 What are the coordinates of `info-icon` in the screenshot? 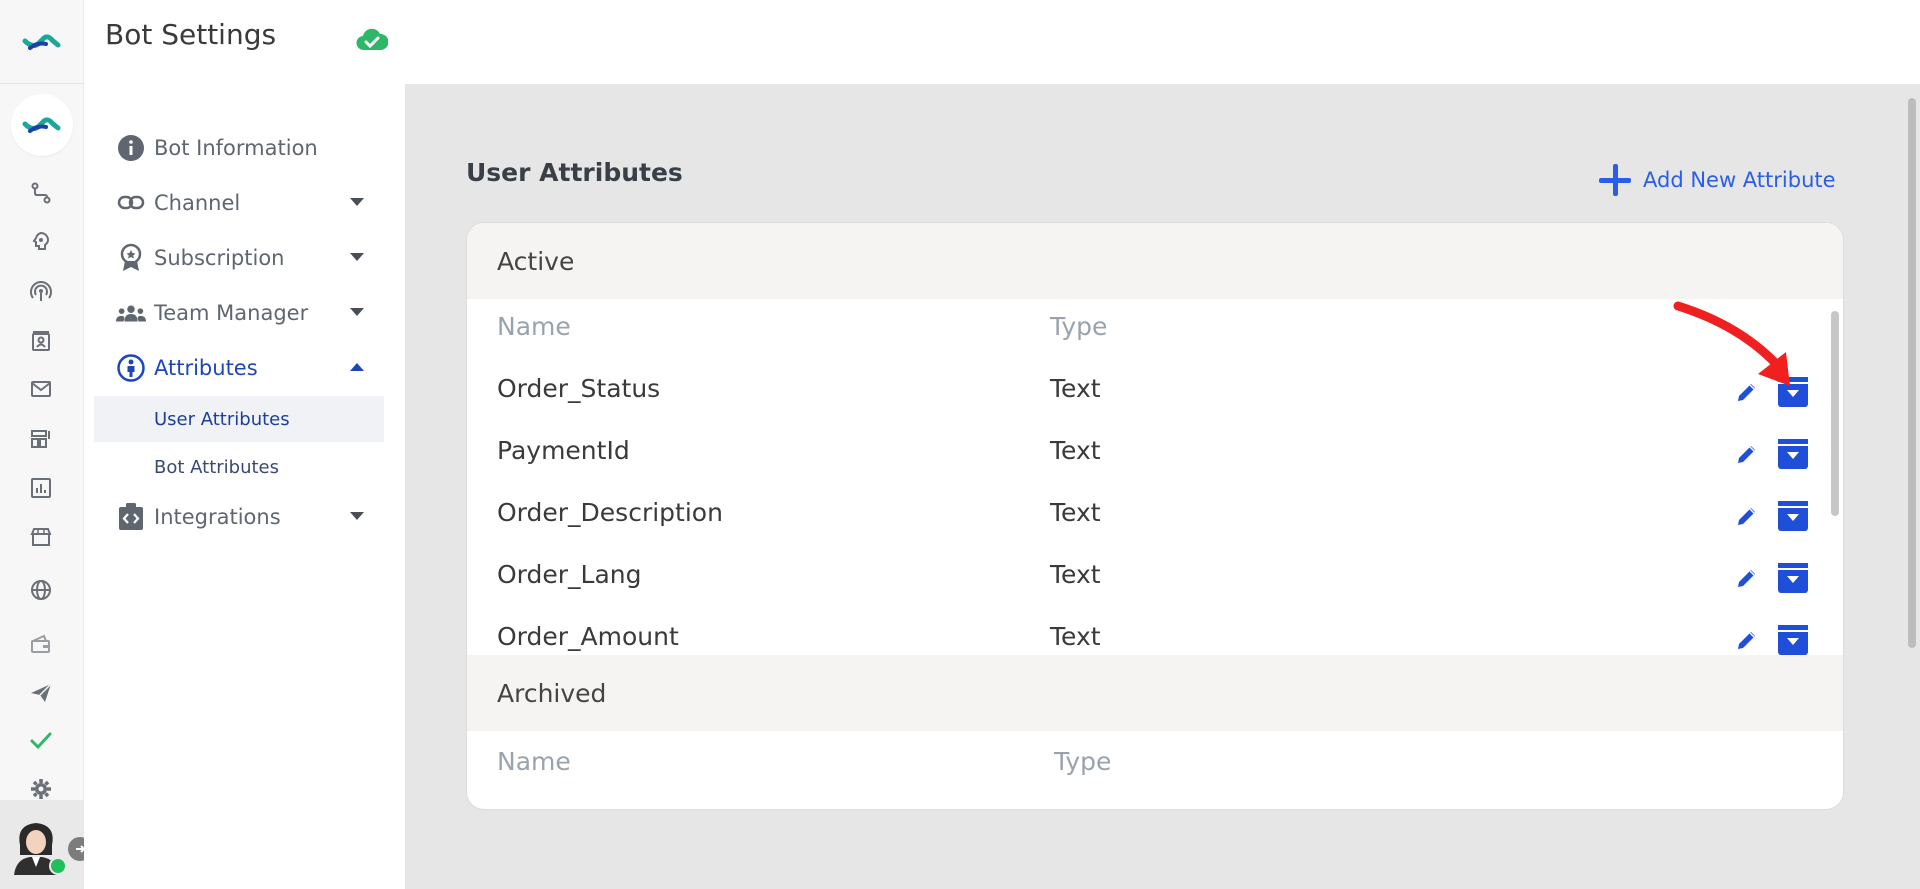 It's located at (131, 148).